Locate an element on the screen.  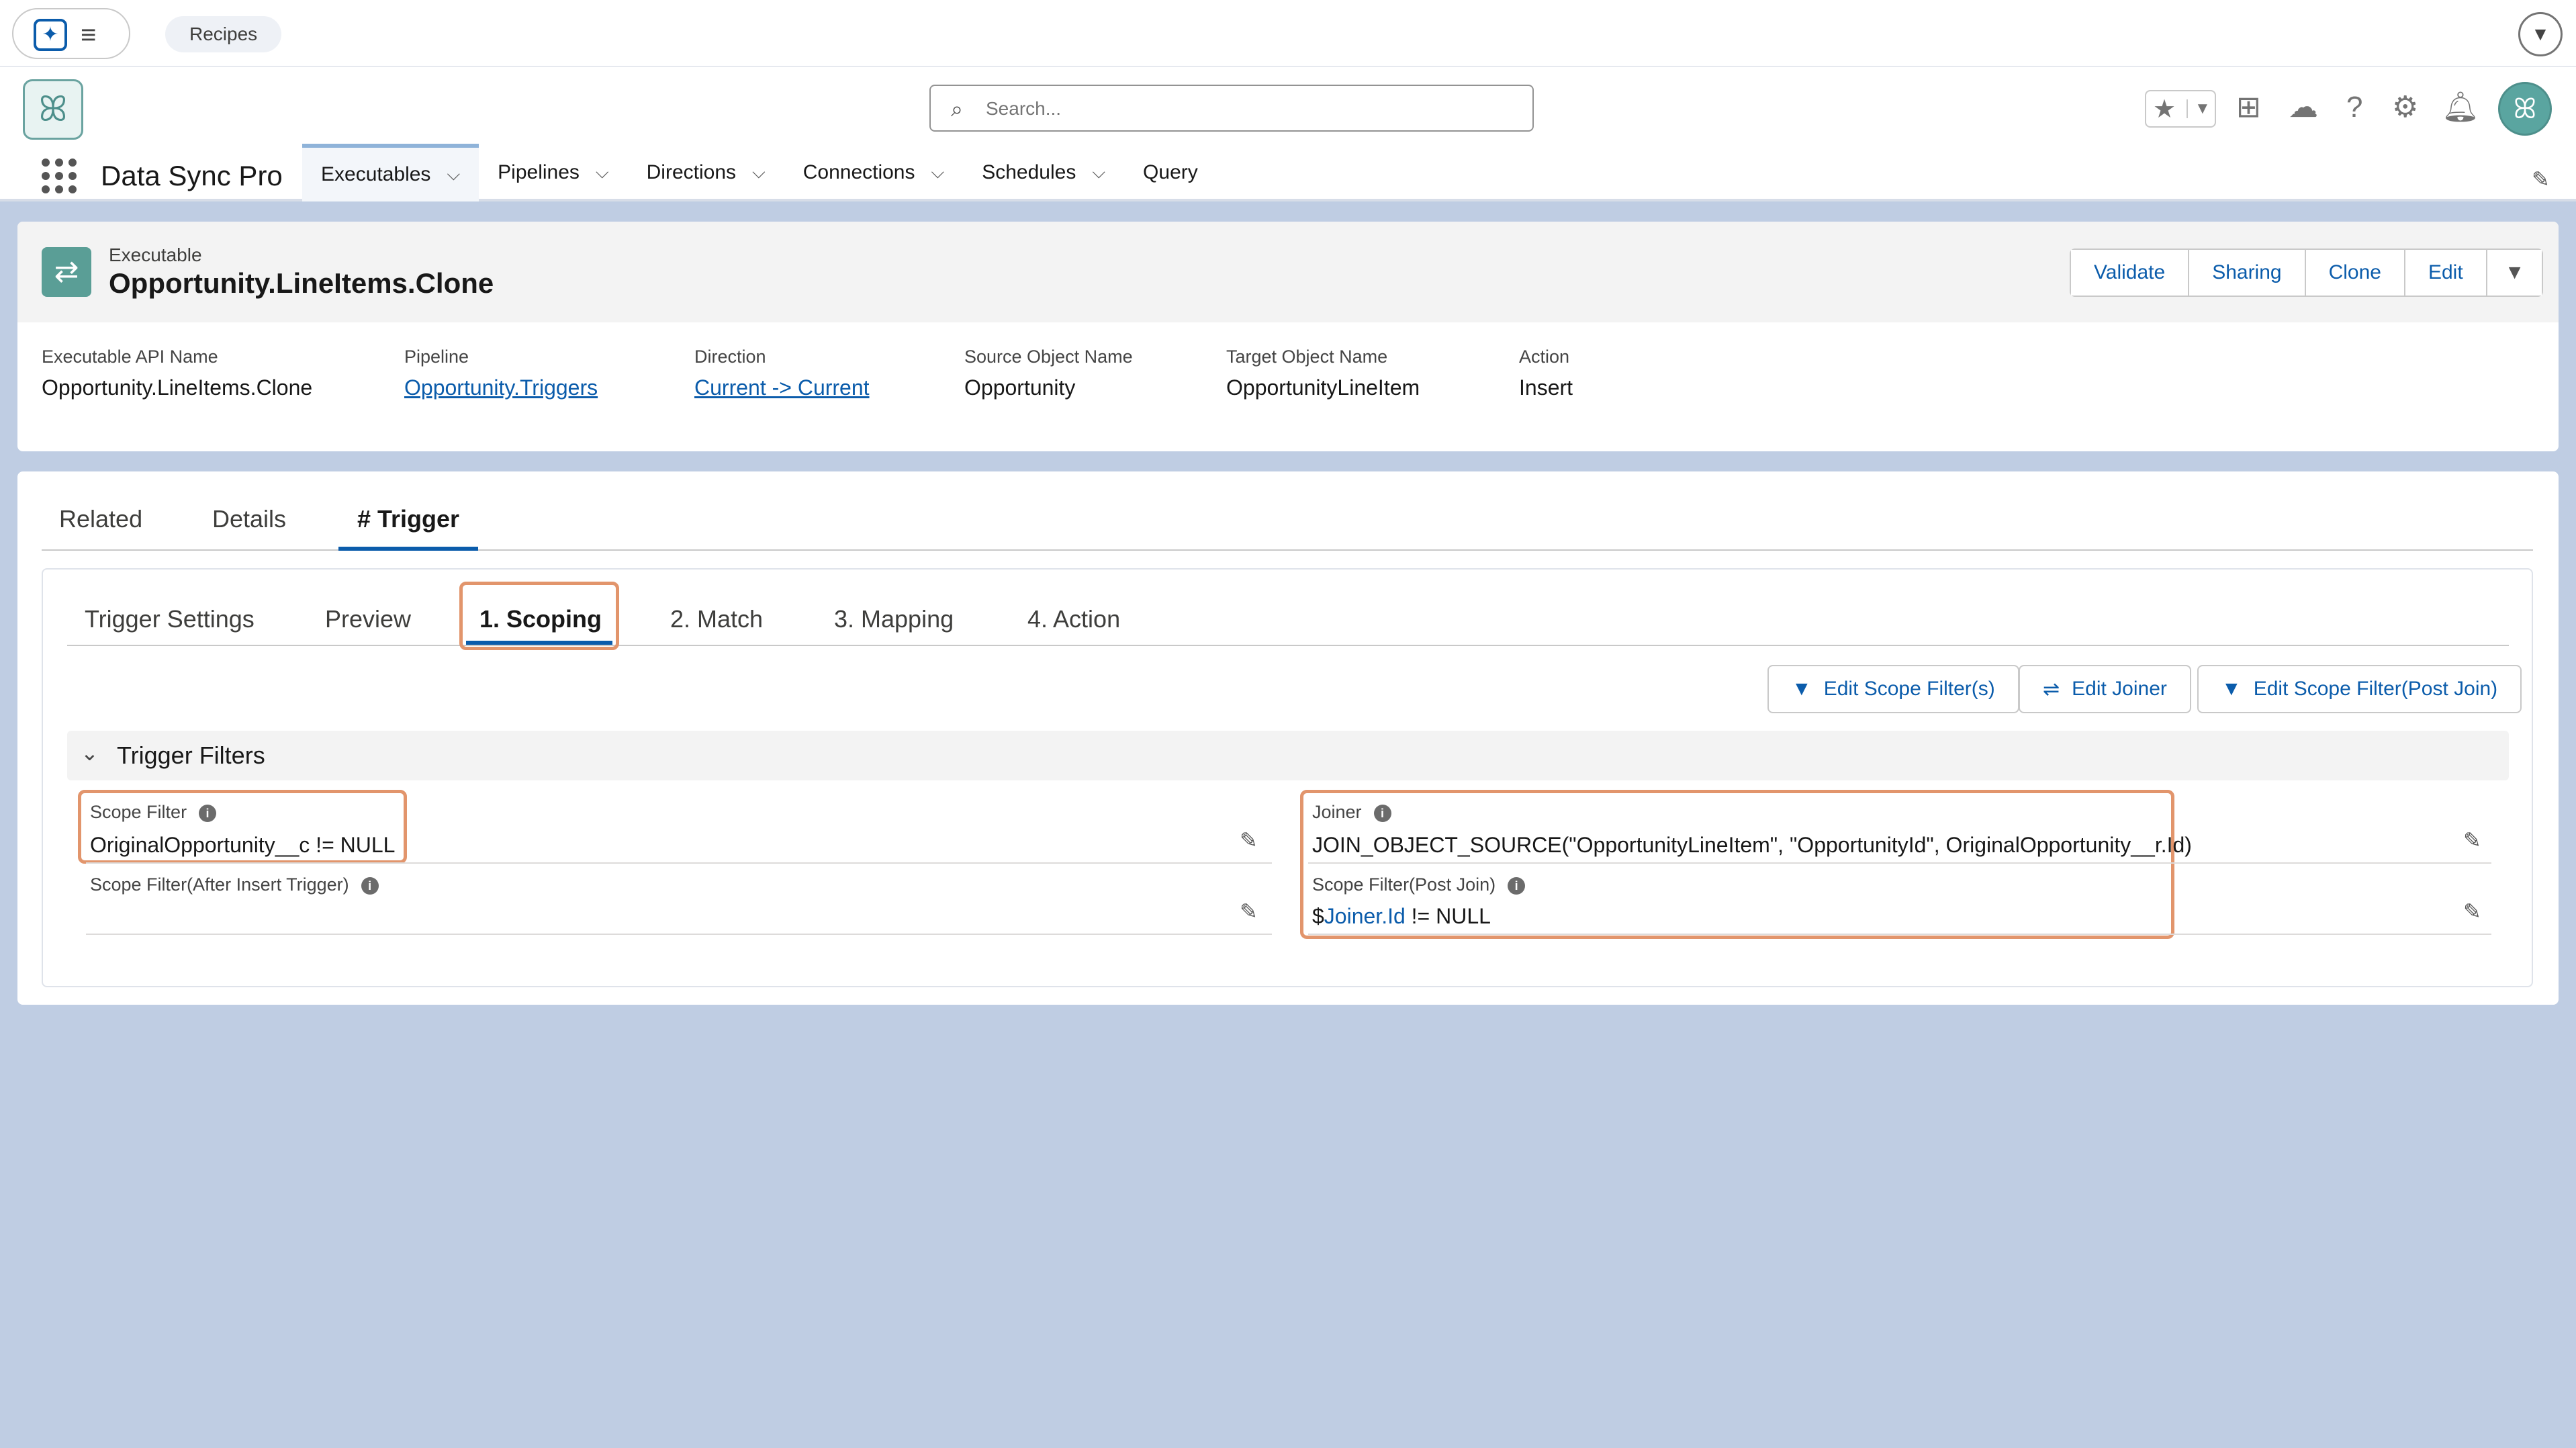
nav-item-label: Query is located at coordinates (1170, 172).